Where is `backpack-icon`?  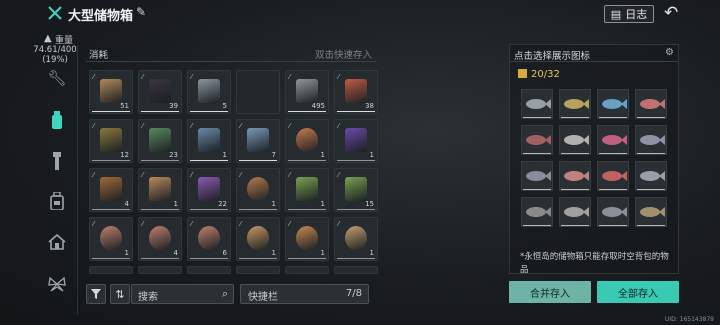 backpack-icon is located at coordinates (57, 201).